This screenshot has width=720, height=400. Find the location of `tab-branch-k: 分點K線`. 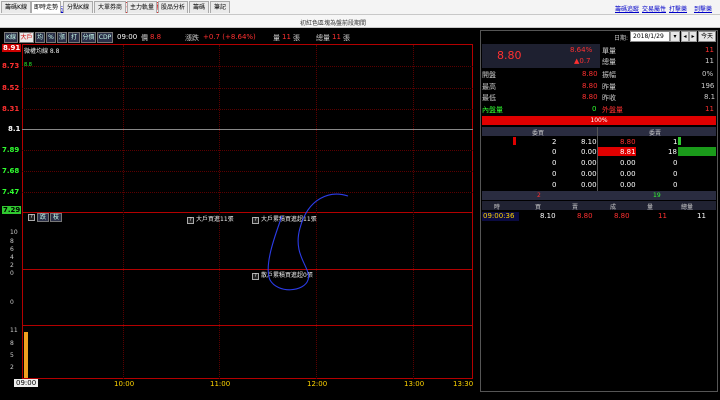

tab-branch-k: 分點K線 is located at coordinates (78, 7).